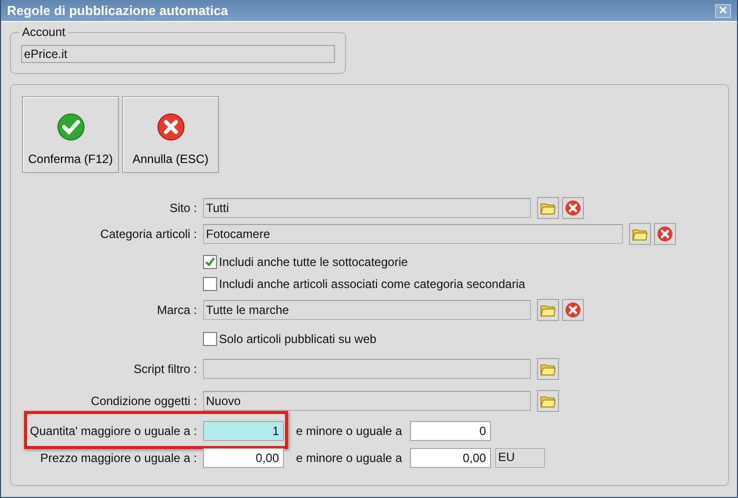 This screenshot has width=738, height=498. I want to click on field-label: Script filtro :, so click(164, 369).